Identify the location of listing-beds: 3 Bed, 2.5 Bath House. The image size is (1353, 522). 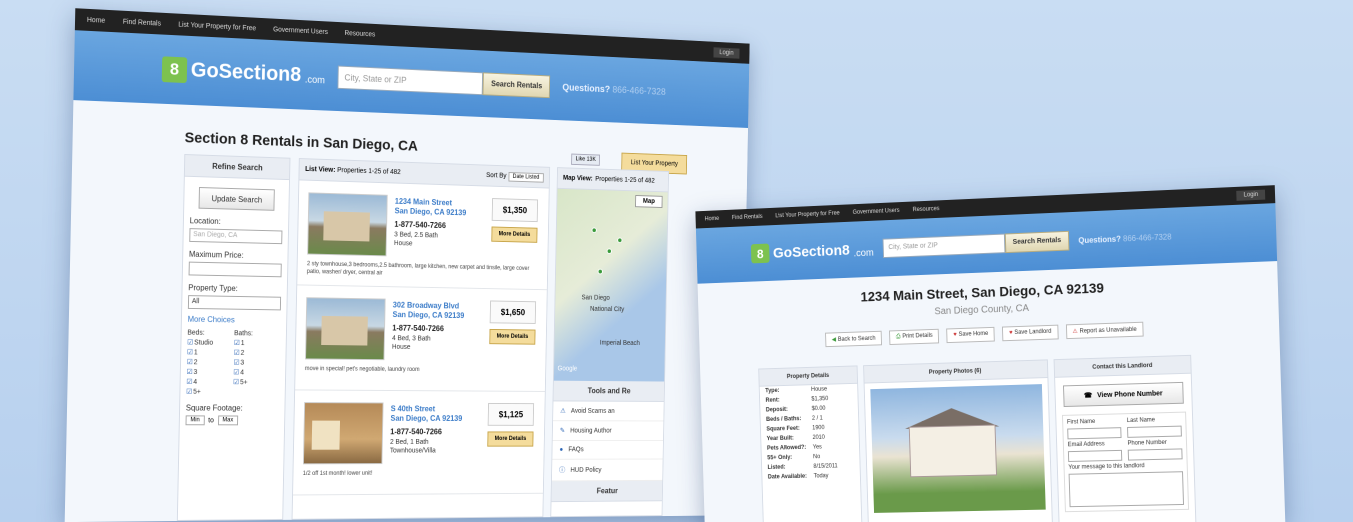
(415, 239).